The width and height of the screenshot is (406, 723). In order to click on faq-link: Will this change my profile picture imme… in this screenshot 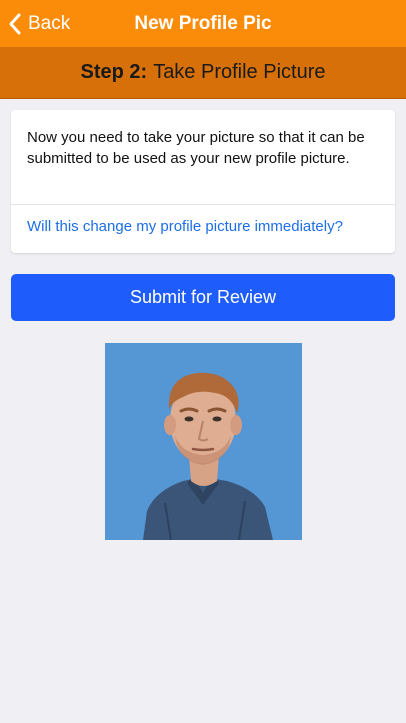, I will do `click(185, 226)`.